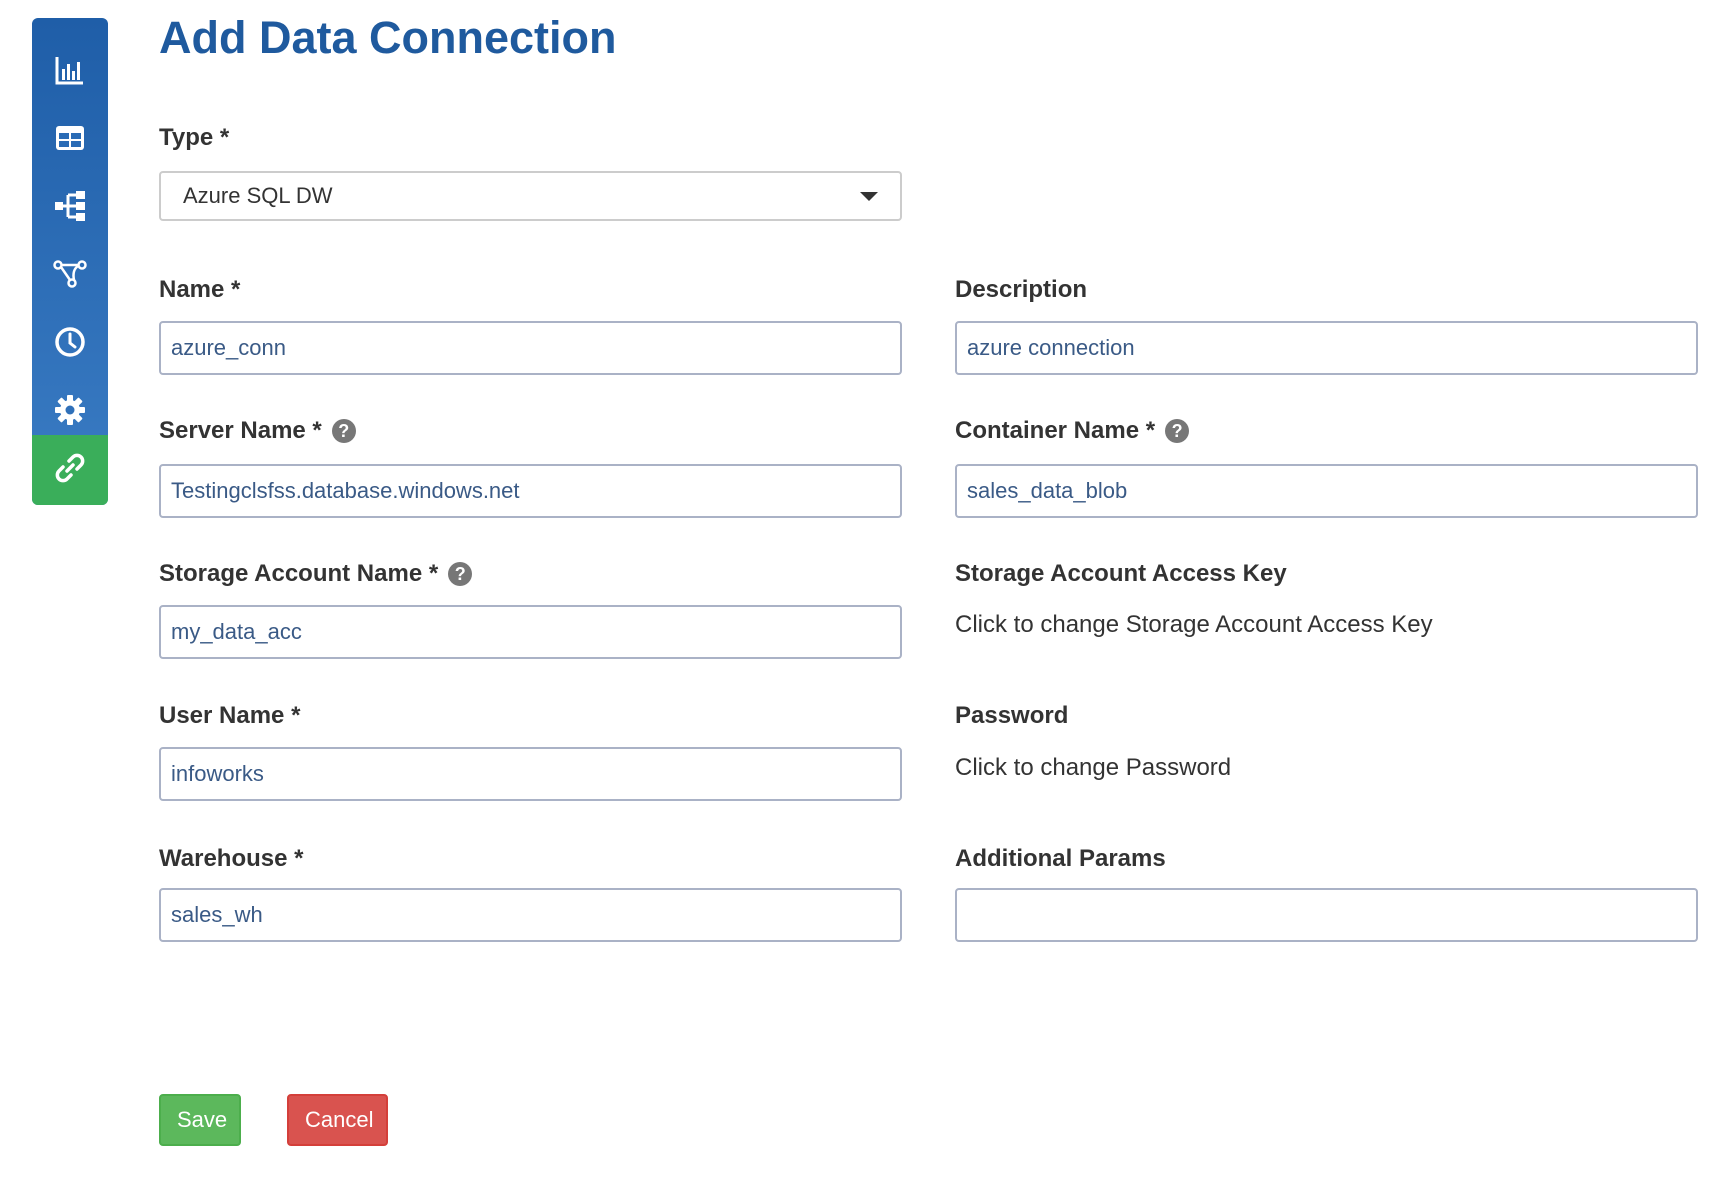 The width and height of the screenshot is (1734, 1182). What do you see at coordinates (530, 774) in the screenshot?
I see `user-name-input` at bounding box center [530, 774].